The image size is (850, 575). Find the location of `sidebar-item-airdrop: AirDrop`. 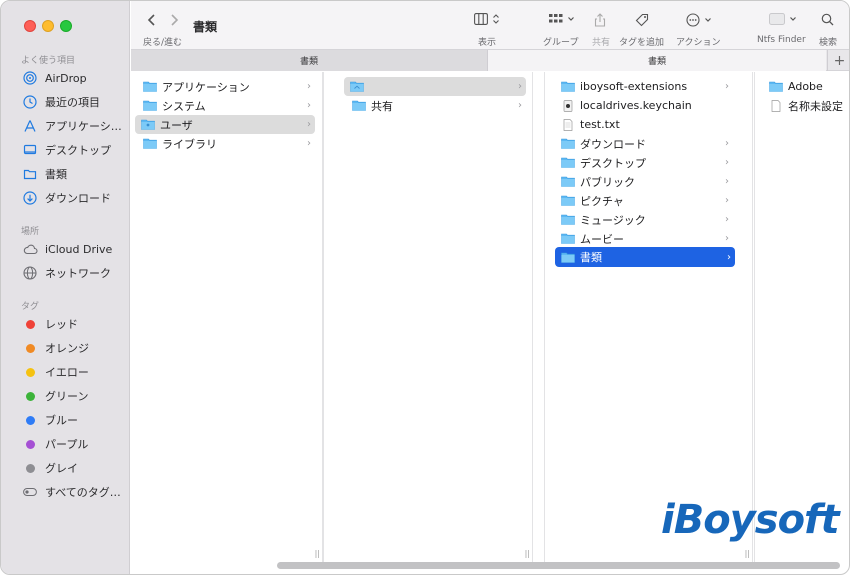

sidebar-item-airdrop: AirDrop is located at coordinates (69, 78).